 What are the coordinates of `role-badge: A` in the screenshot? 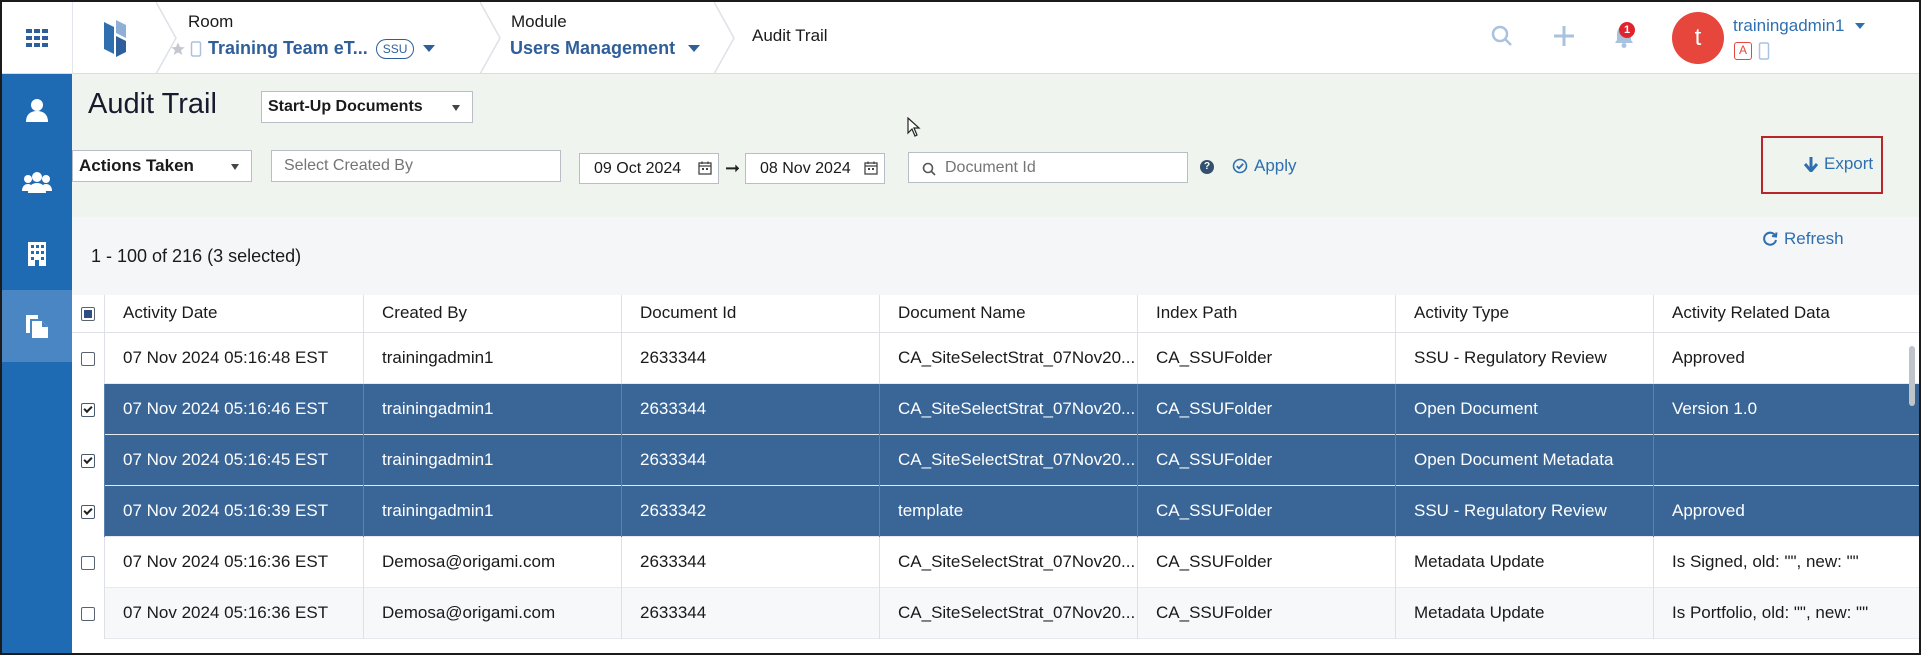 It's located at (1743, 51).